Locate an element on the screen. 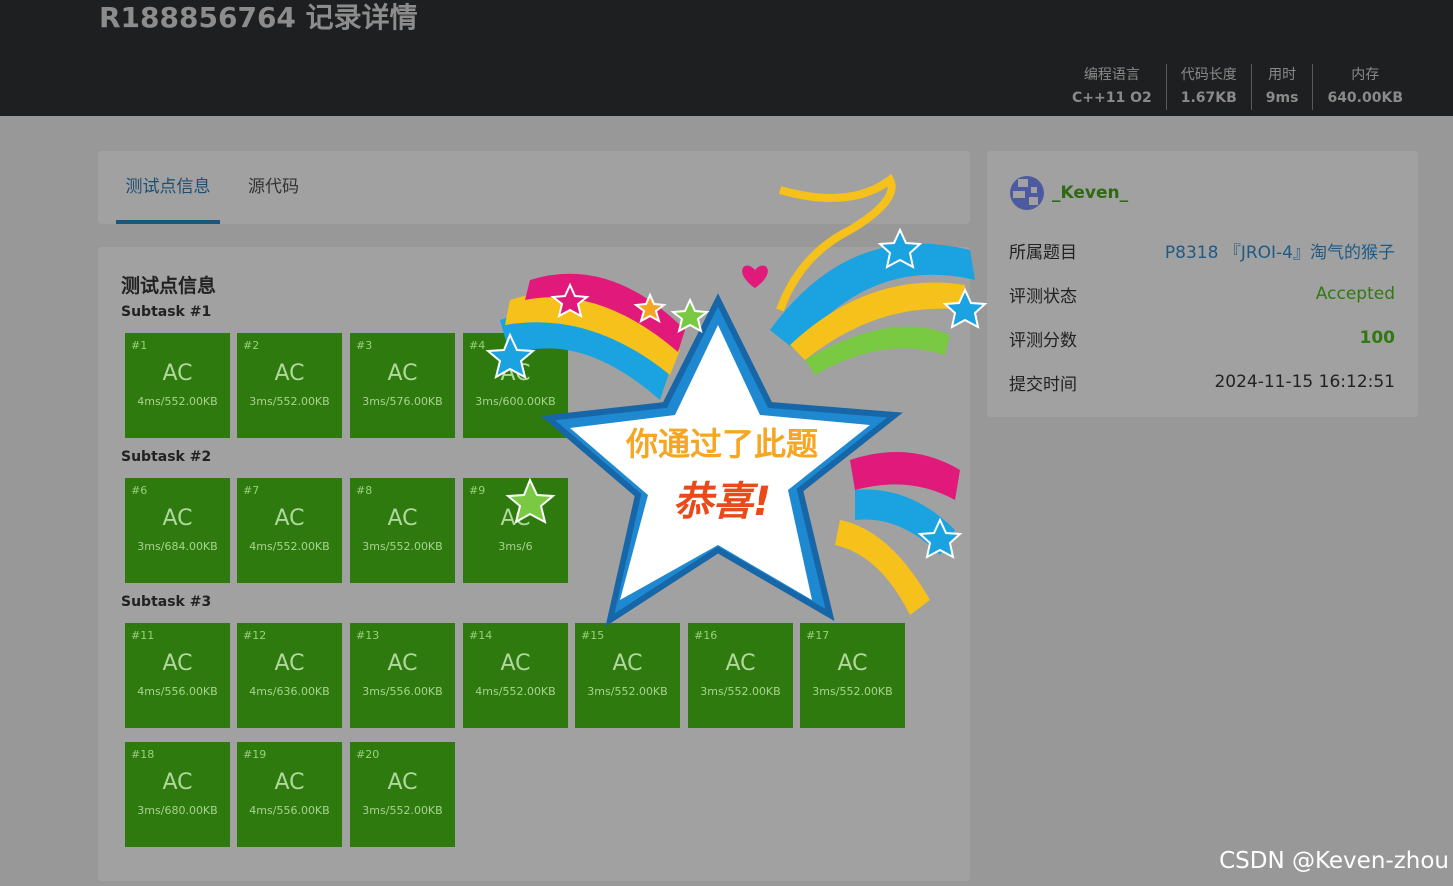 This screenshot has width=1453, height=886. test-case-tile: #20 AC 3ms/552.00KB is located at coordinates (402, 794).